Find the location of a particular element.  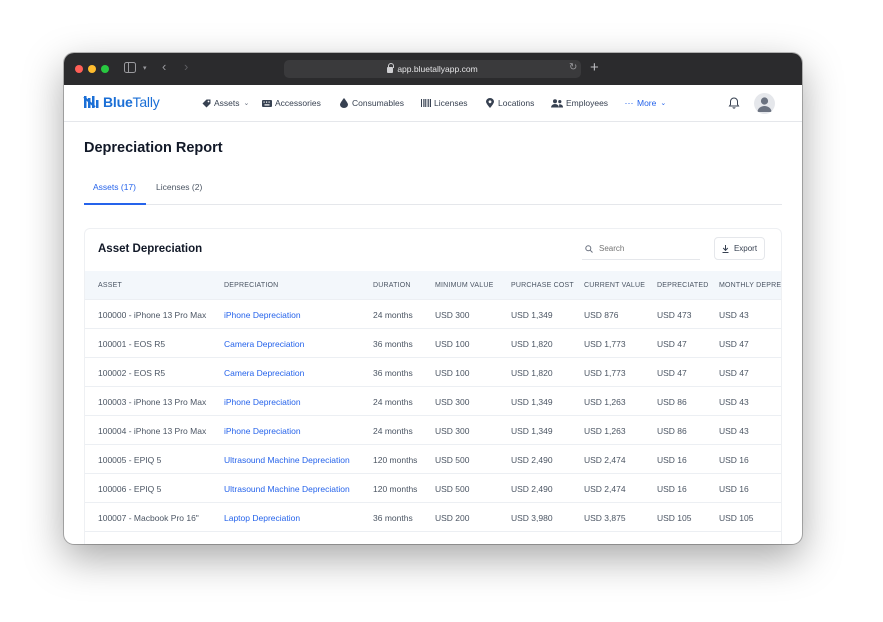

search-icon is located at coordinates (589, 248).